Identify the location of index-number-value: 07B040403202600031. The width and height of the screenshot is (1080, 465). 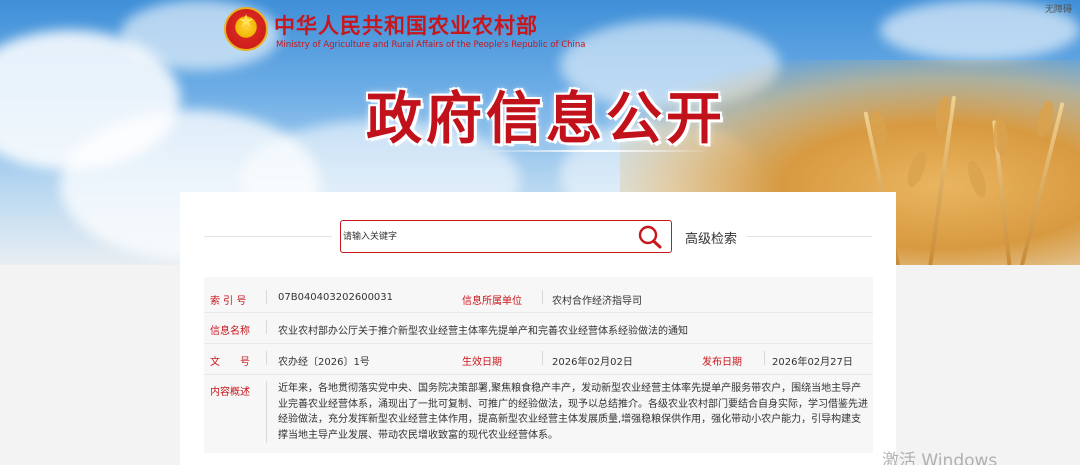
(336, 297).